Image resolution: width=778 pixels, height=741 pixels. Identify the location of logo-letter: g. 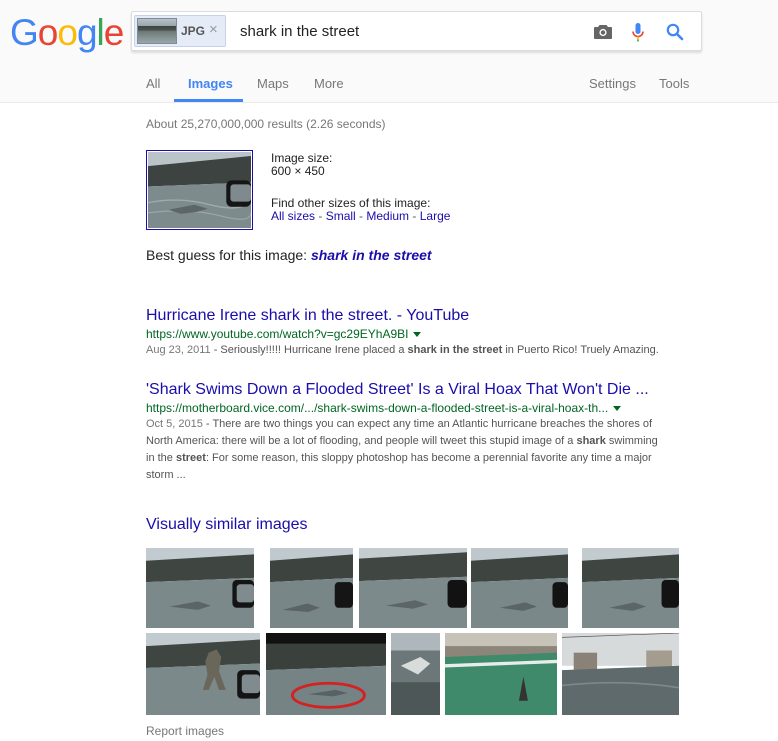
(87, 32).